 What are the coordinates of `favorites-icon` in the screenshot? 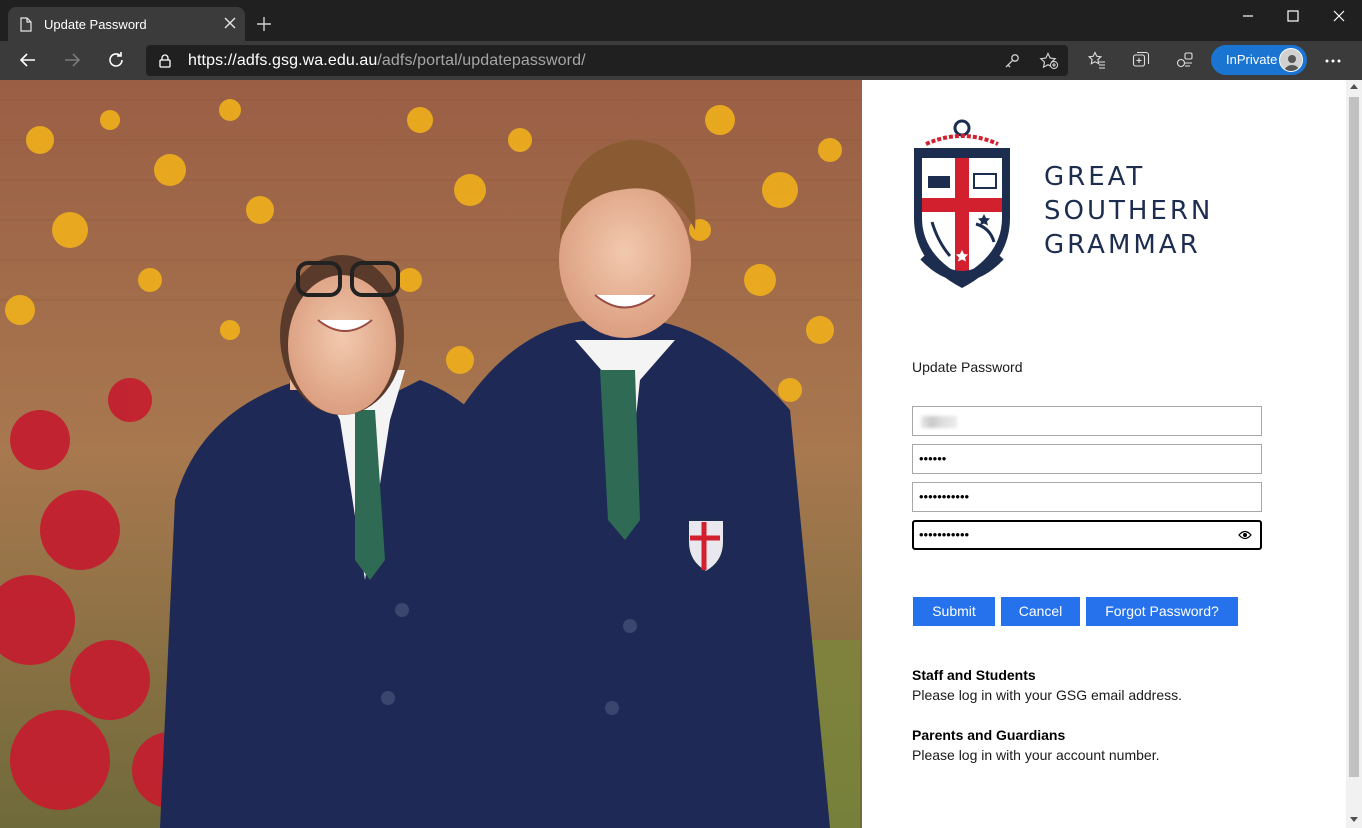 It's located at (1097, 60).